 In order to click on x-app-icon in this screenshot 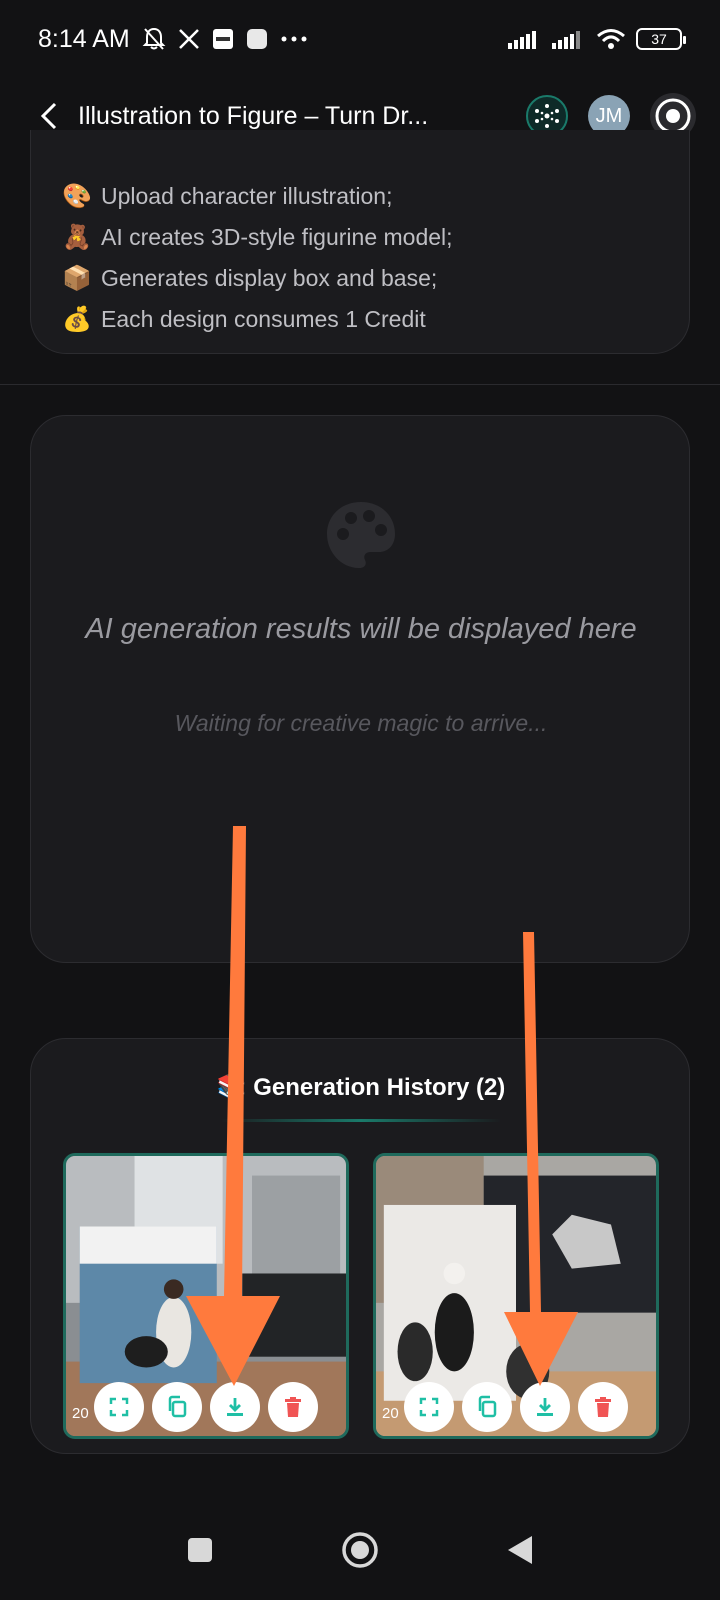, I will do `click(189, 39)`.